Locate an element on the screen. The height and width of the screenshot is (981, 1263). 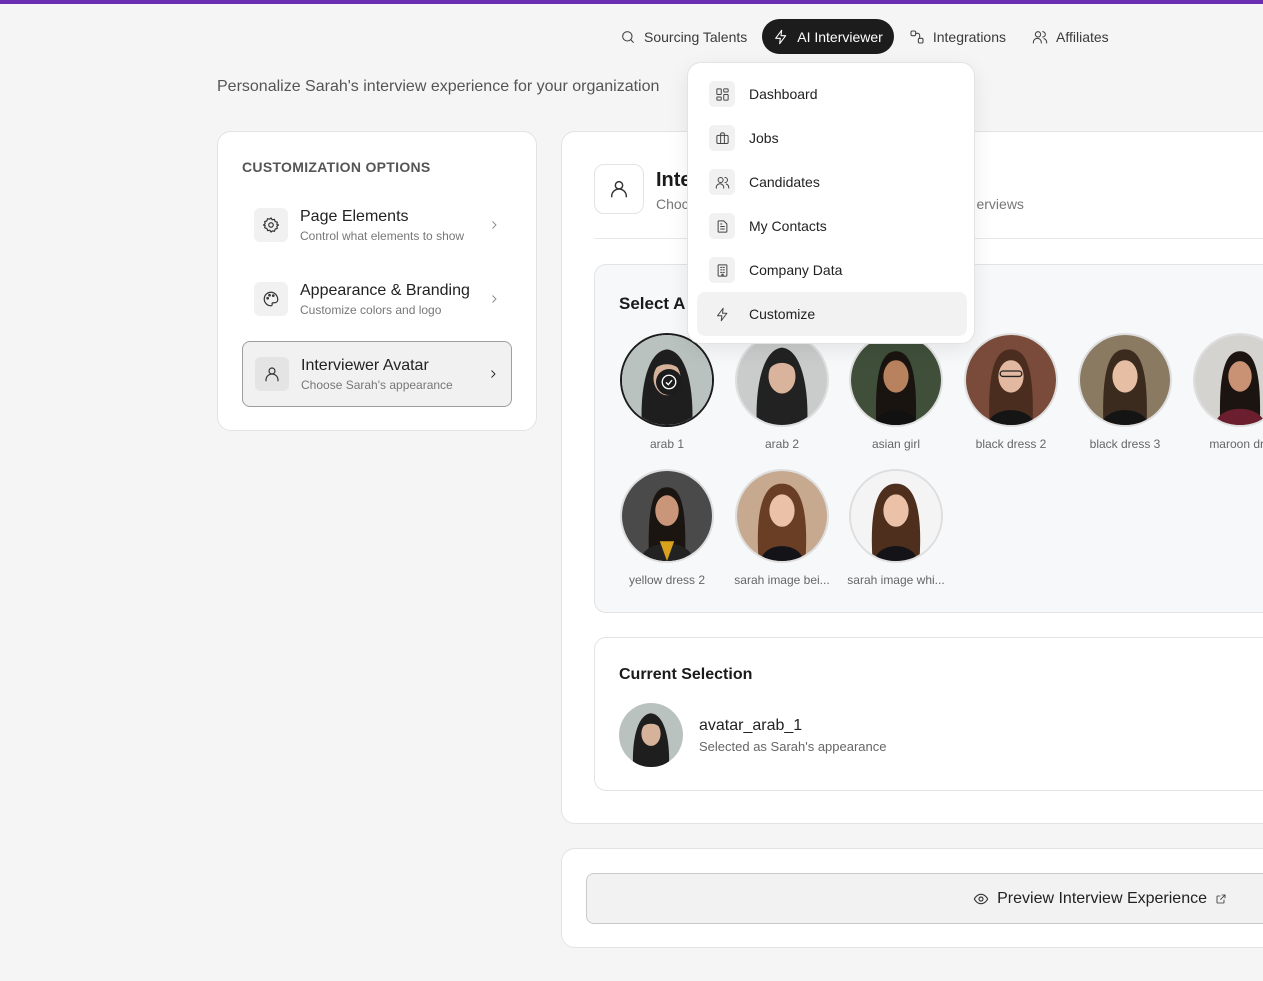
avatar-option-maroon-dress: maroon dre is located at coordinates (1226, 392).